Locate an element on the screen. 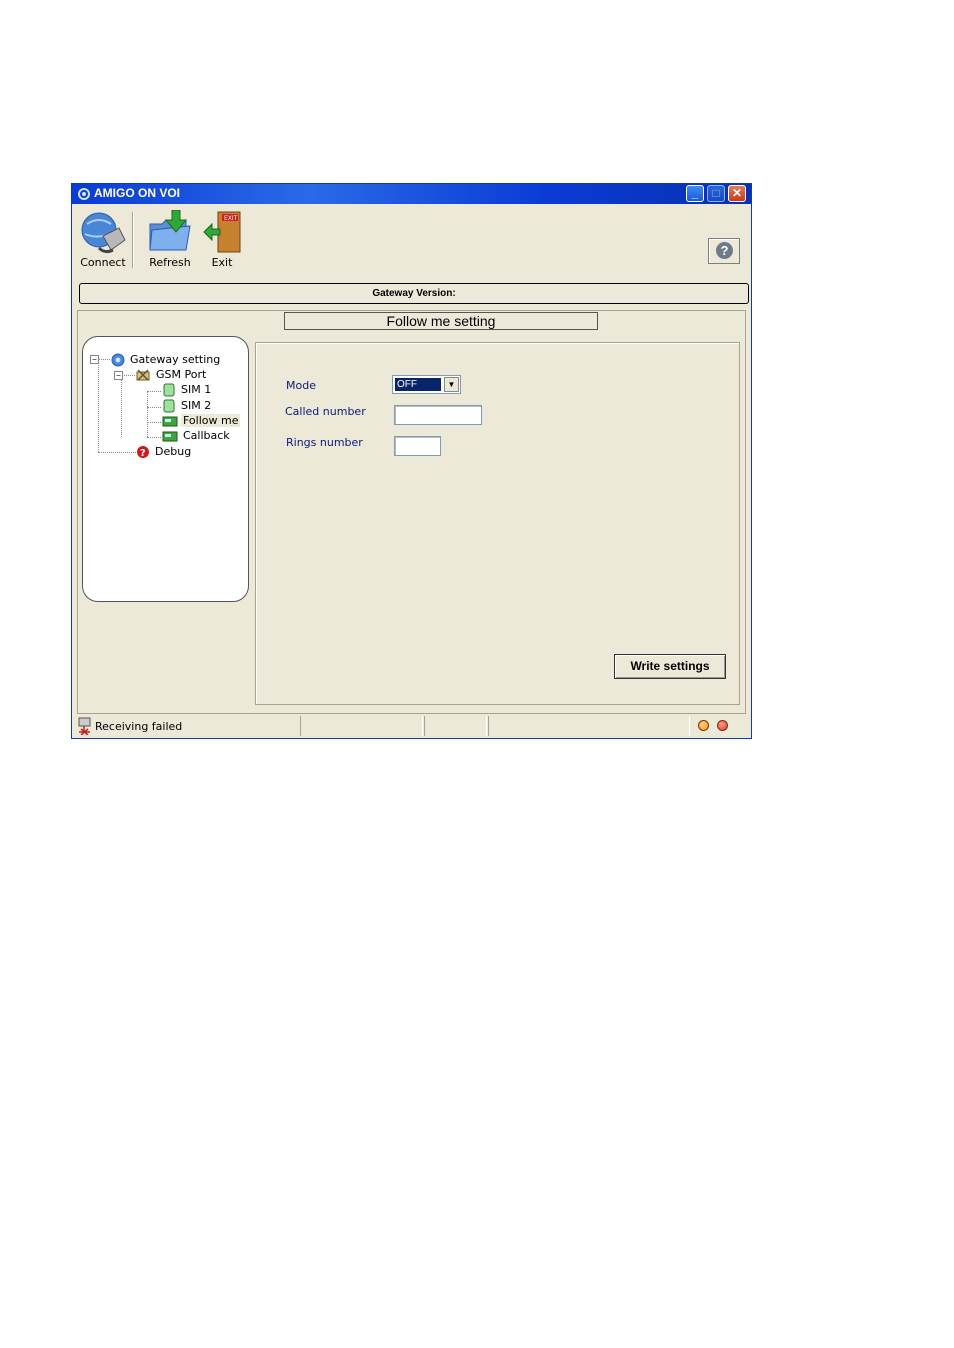 The image size is (954, 1348). exit-door-icon: EXIT is located at coordinates (222, 232).